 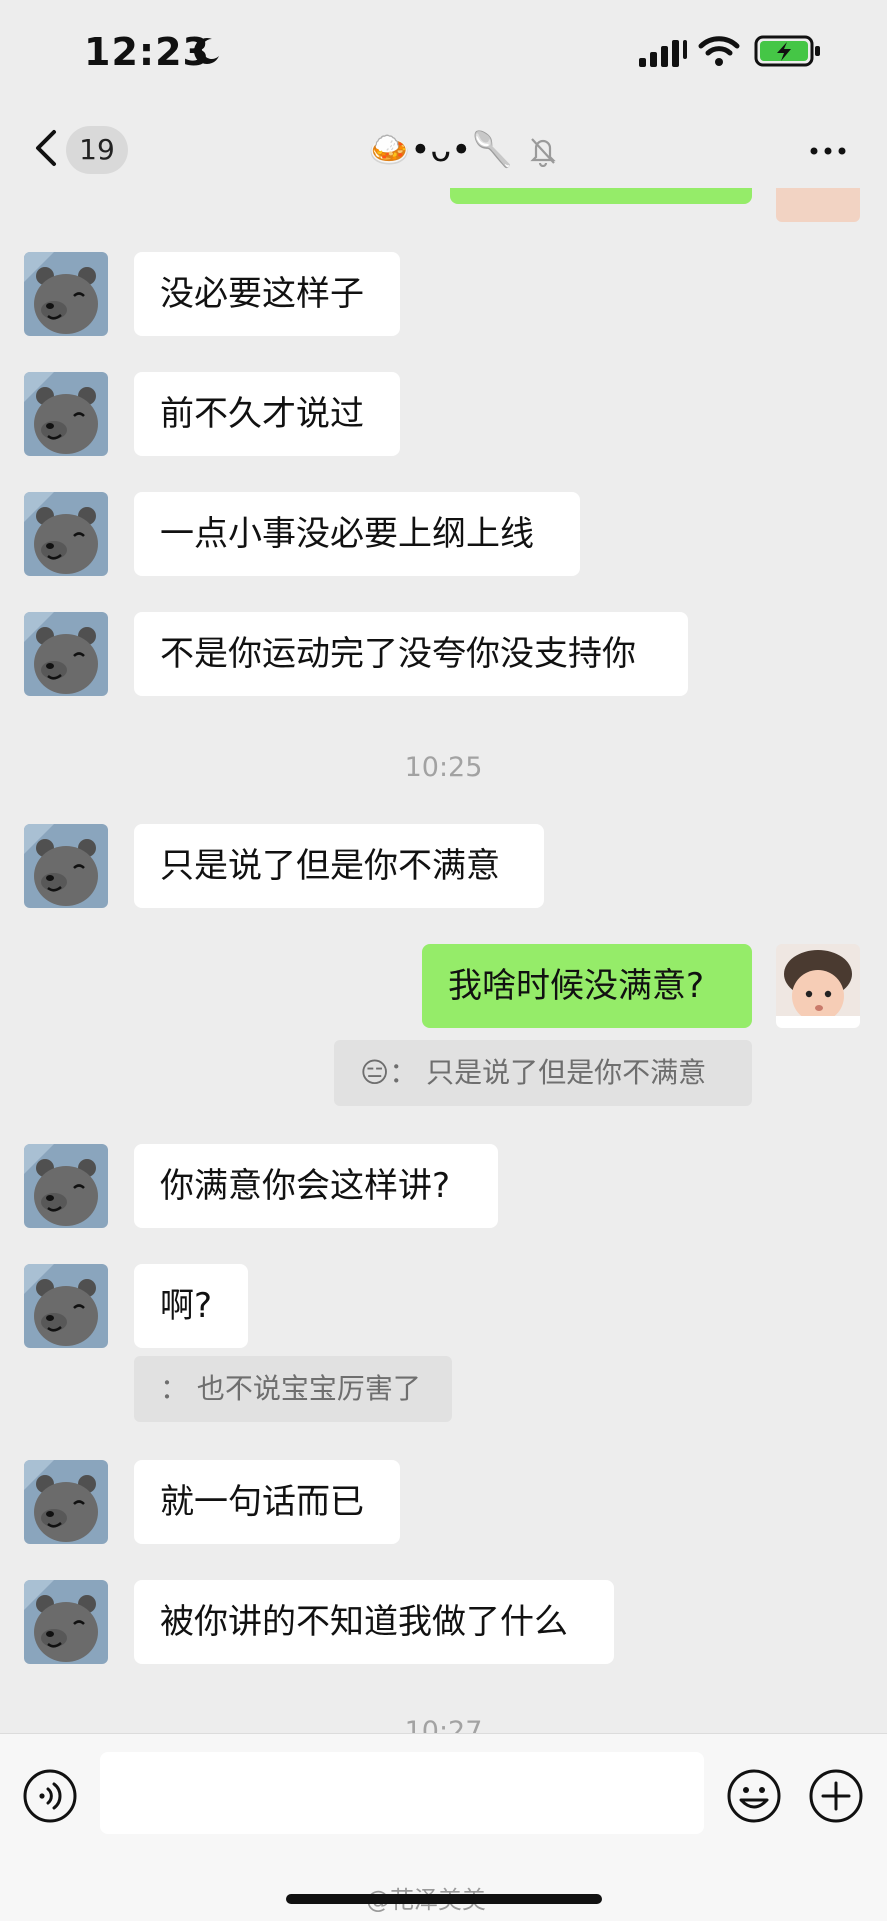 I want to click on muted-bell-icon, so click(x=542, y=152).